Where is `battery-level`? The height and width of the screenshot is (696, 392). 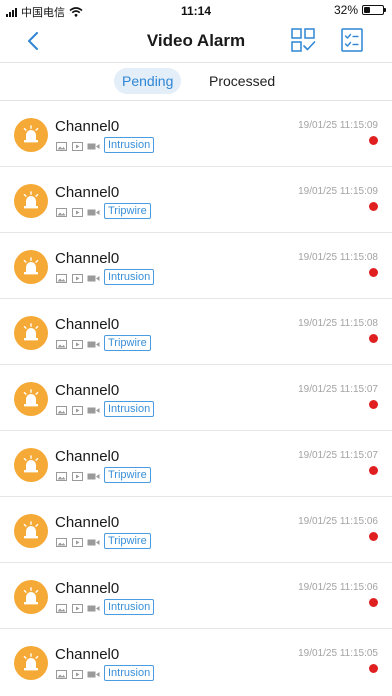
battery-level is located at coordinates (367, 10).